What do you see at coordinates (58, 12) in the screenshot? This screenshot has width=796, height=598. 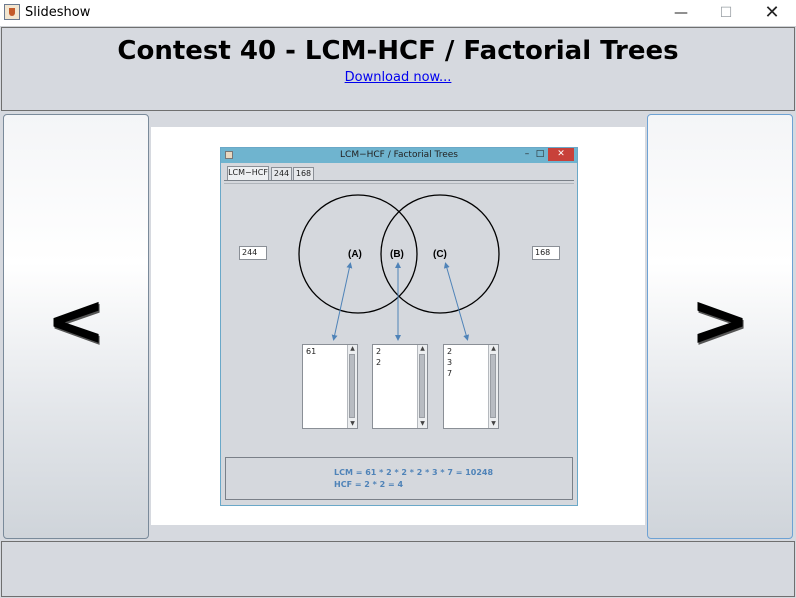 I see `window-title: Slideshow` at bounding box center [58, 12].